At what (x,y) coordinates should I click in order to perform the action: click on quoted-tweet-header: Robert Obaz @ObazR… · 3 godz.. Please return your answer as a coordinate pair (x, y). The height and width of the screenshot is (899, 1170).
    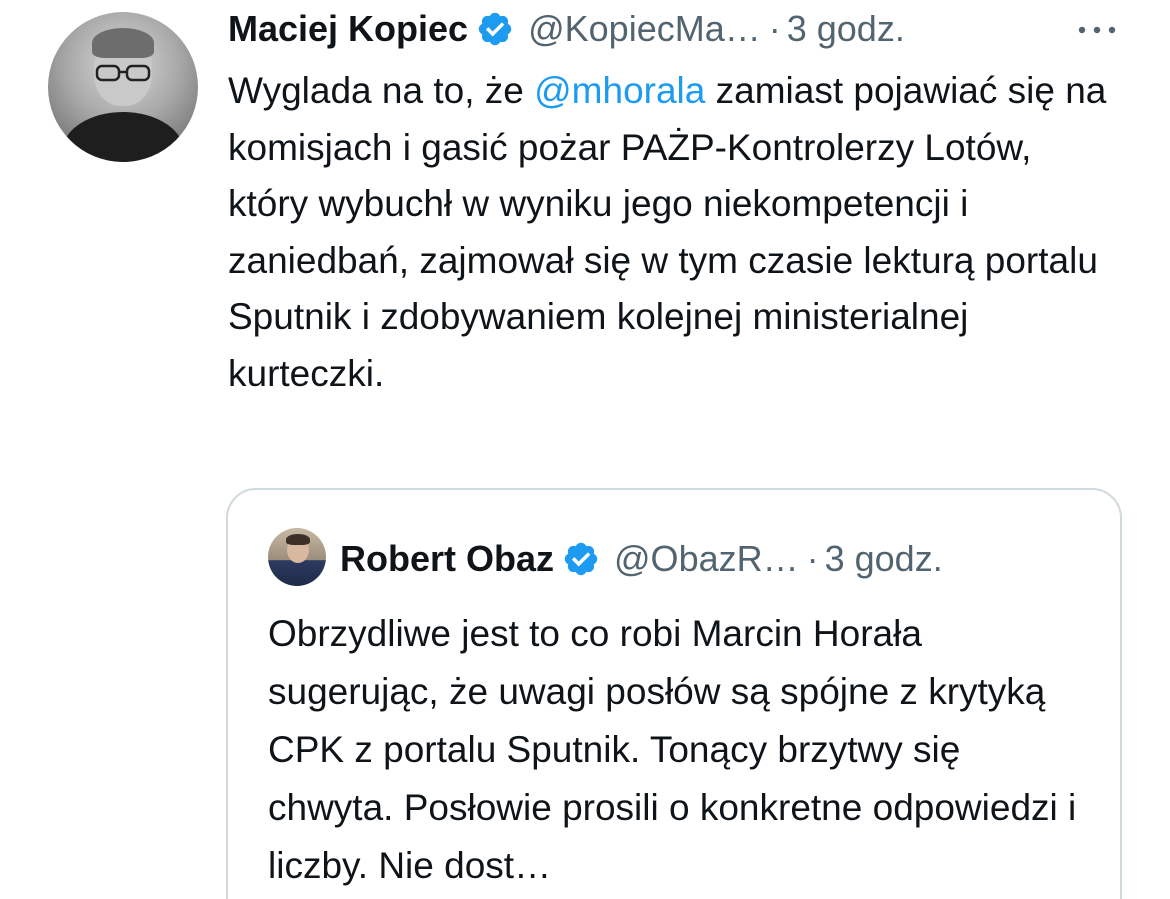
    Looking at the image, I should click on (641, 559).